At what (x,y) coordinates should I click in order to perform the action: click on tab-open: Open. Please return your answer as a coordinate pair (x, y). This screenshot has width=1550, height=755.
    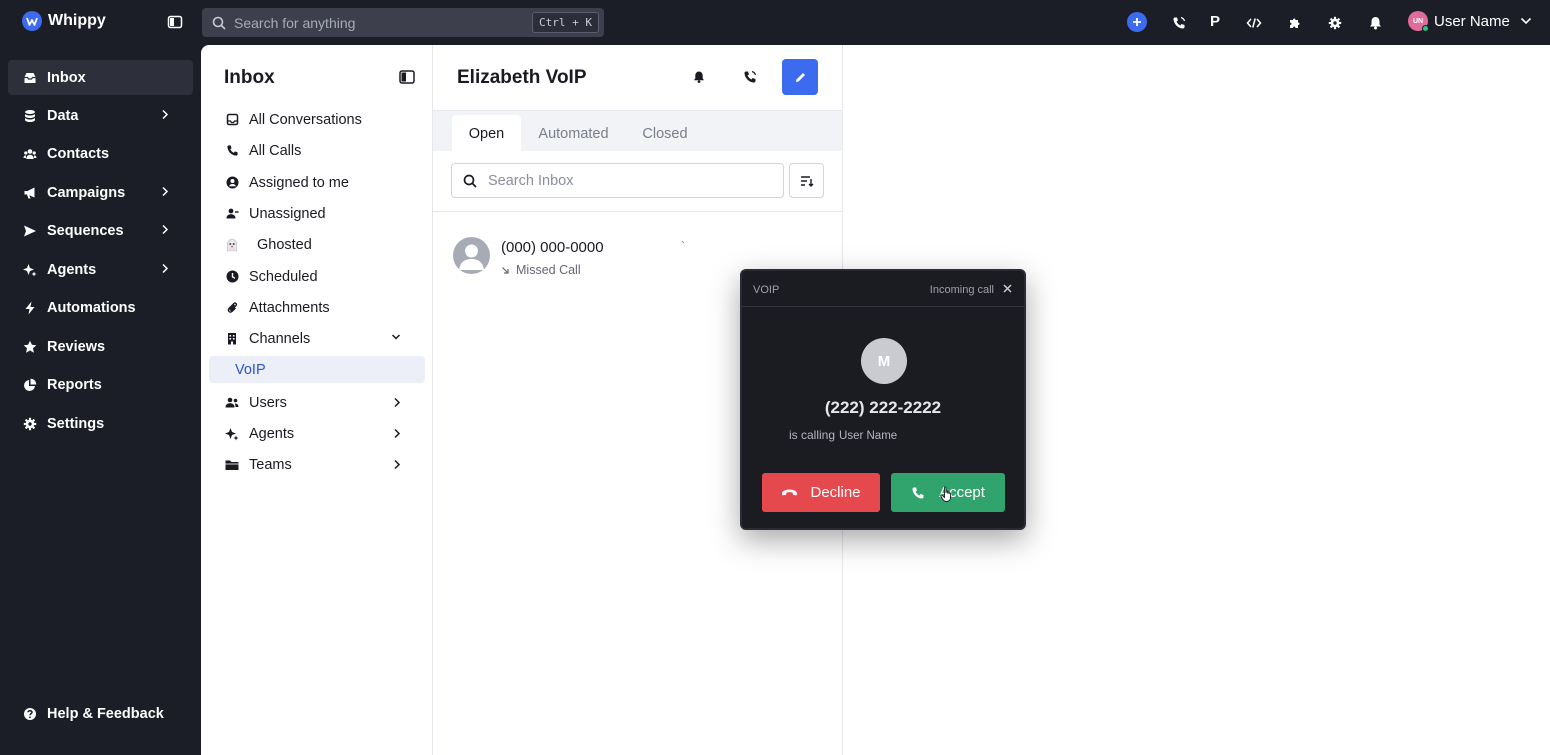
    Looking at the image, I should click on (486, 133).